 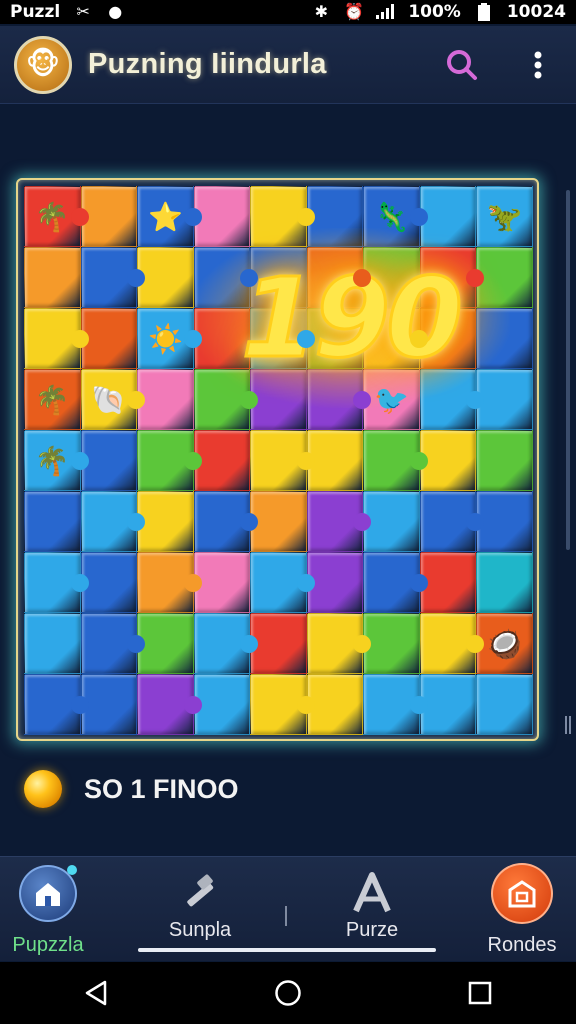 What do you see at coordinates (538, 65) in the screenshot?
I see `more-options-button` at bounding box center [538, 65].